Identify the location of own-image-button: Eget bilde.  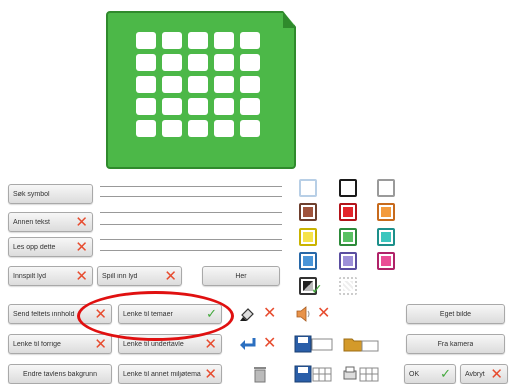
(455, 314).